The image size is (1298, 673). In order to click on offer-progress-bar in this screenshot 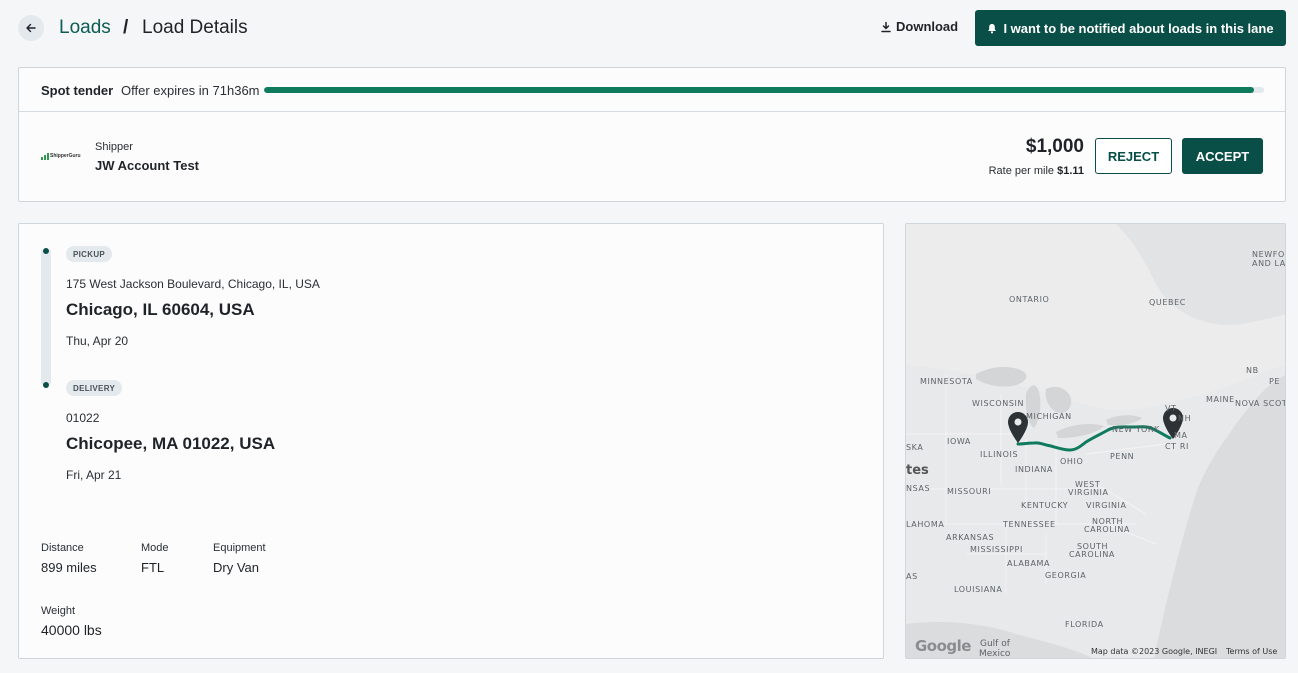, I will do `click(764, 90)`.